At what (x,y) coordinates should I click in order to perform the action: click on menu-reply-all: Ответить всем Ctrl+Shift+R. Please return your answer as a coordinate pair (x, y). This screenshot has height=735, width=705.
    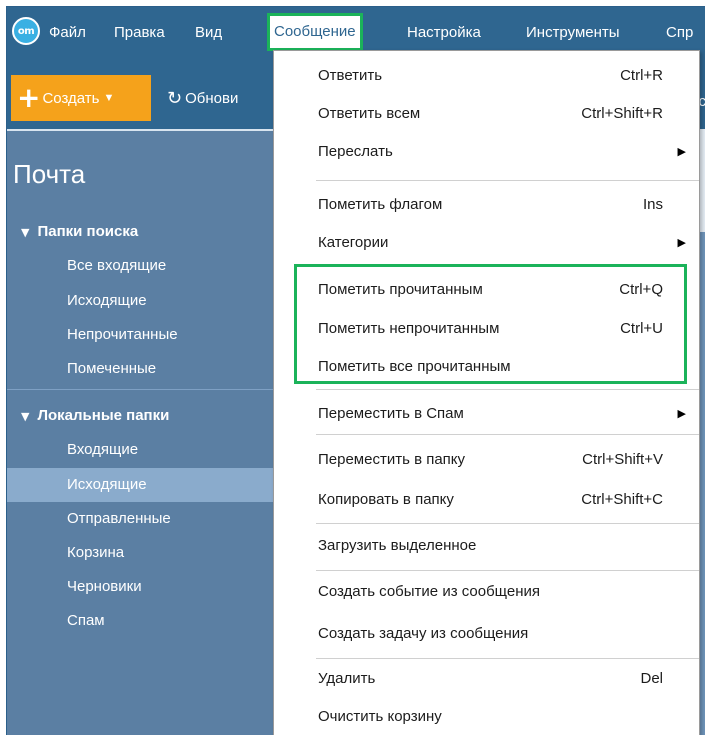
    Looking at the image, I should click on (486, 114).